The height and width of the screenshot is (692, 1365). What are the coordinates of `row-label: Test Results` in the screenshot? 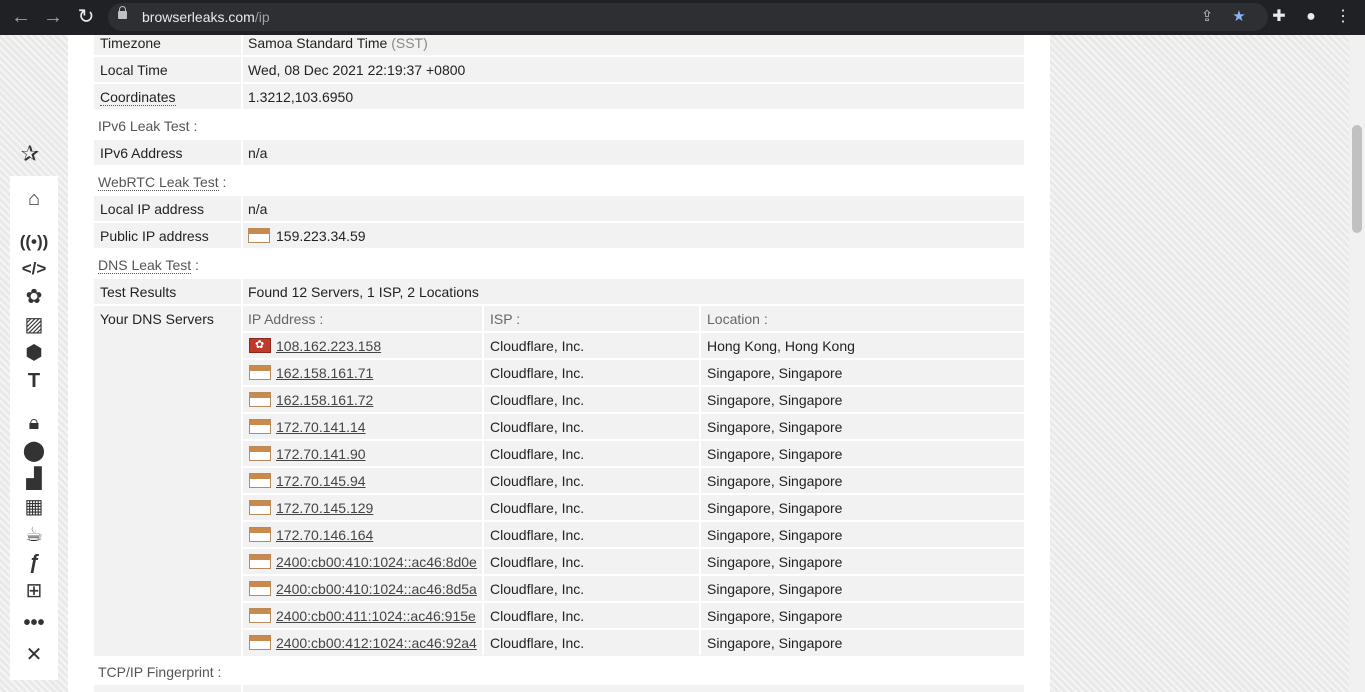 It's located at (138, 292).